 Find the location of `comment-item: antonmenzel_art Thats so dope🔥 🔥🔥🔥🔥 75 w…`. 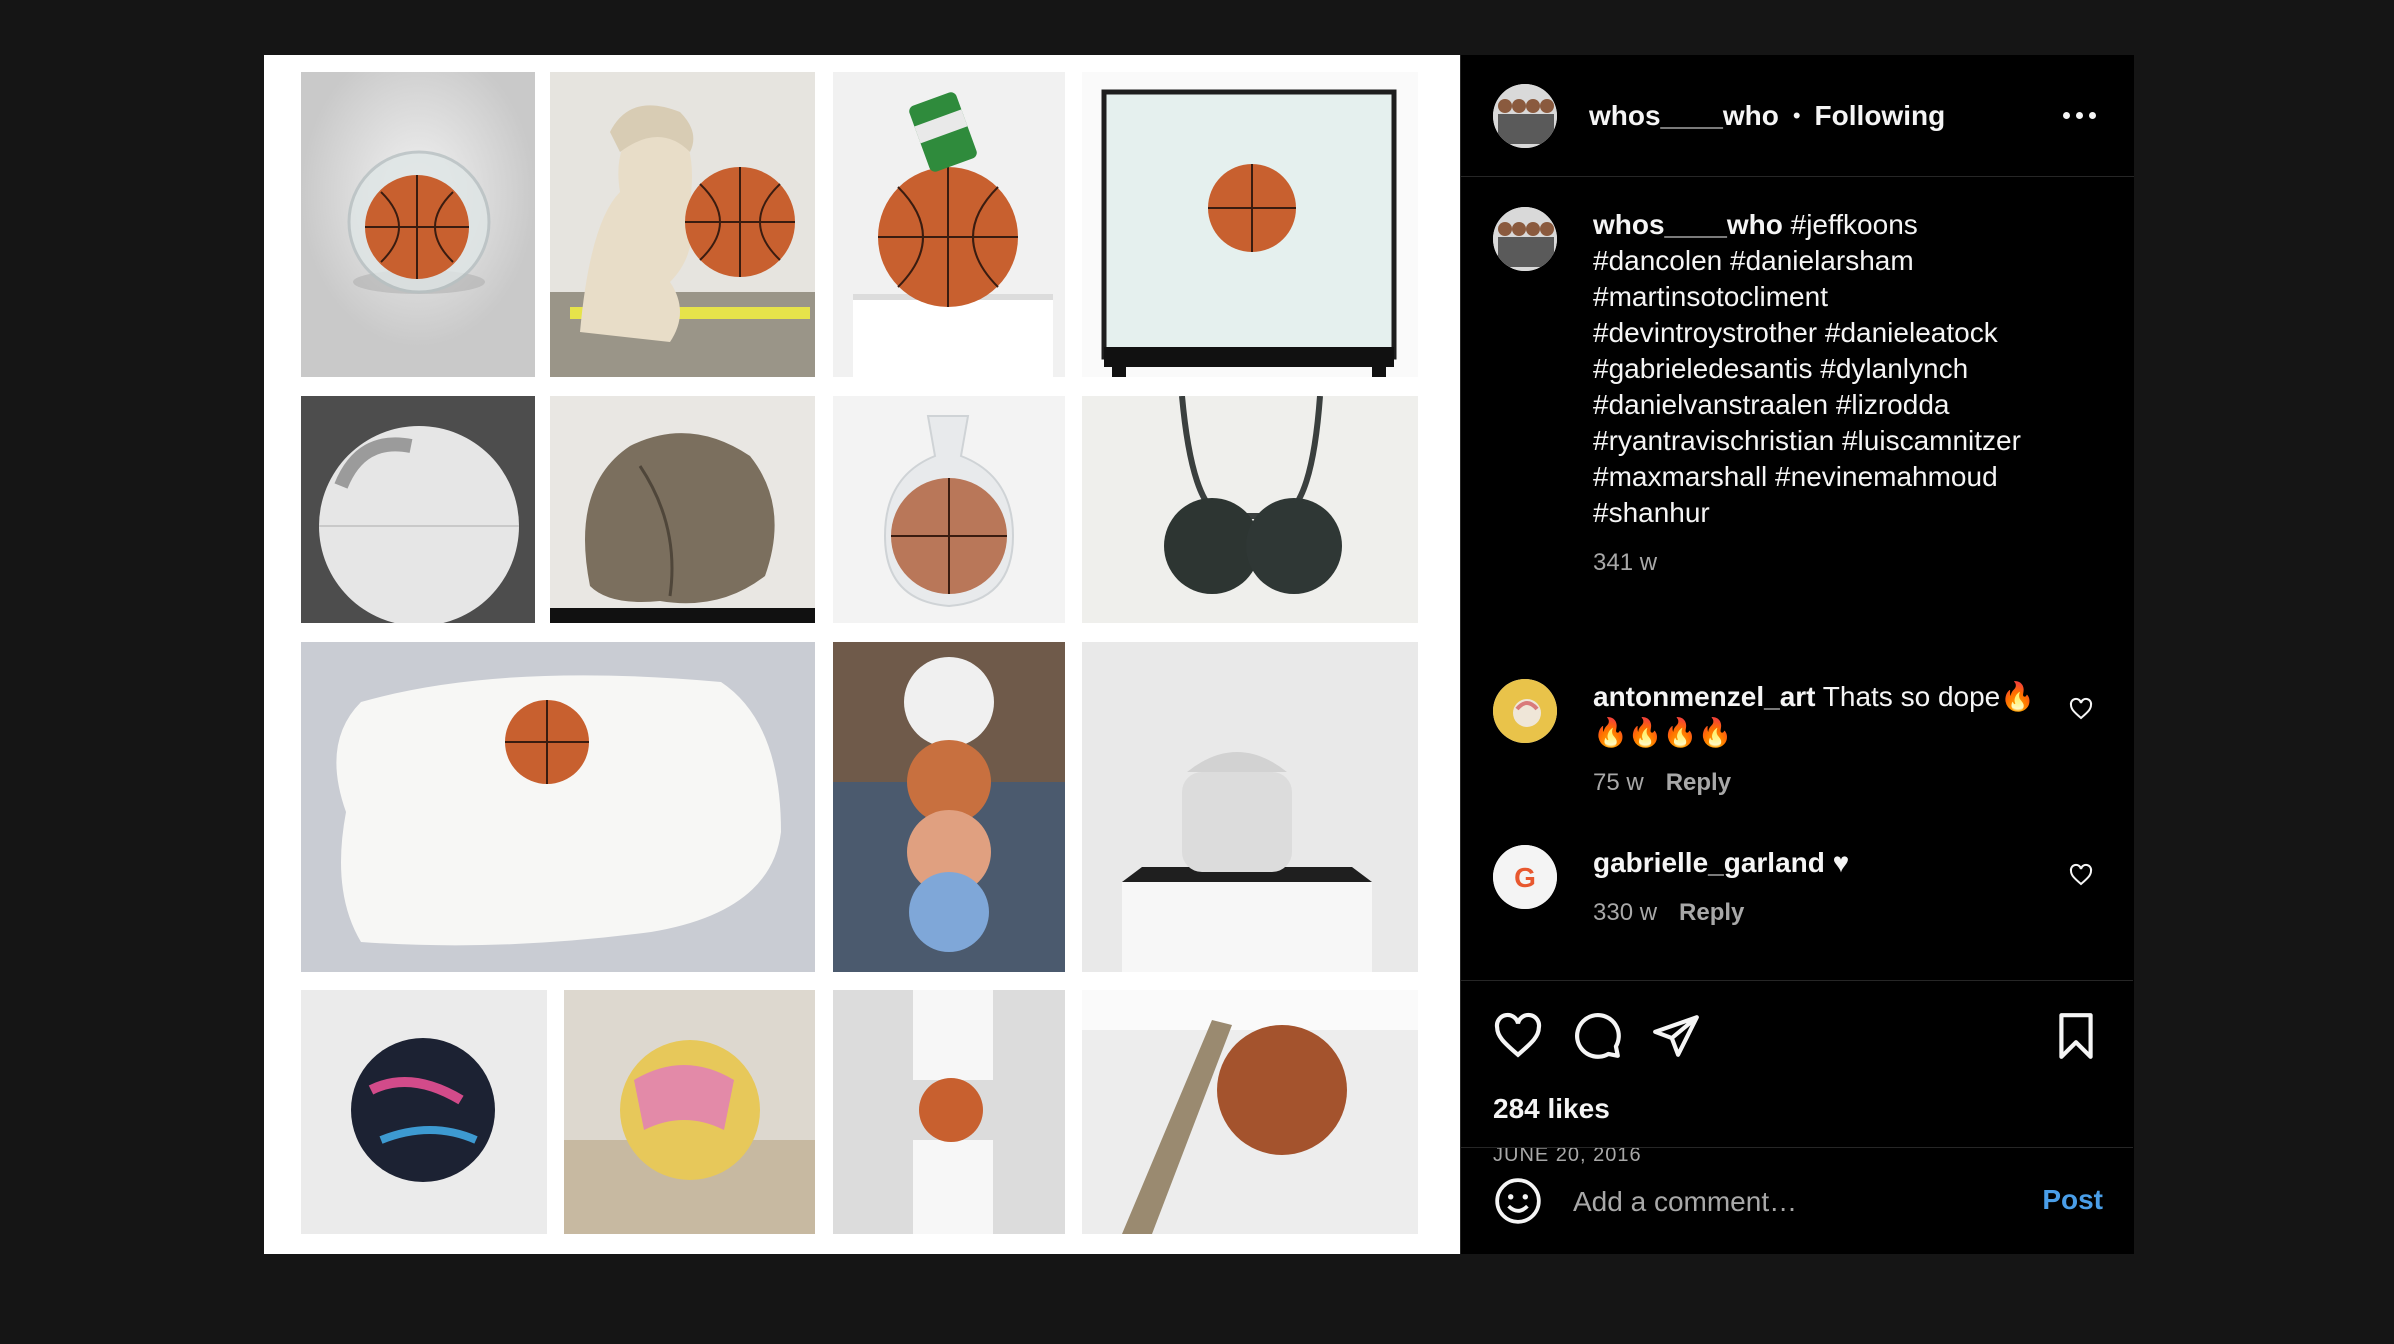

comment-item: antonmenzel_art Thats so dope🔥 🔥🔥🔥🔥 75 w… is located at coordinates (1799, 738).